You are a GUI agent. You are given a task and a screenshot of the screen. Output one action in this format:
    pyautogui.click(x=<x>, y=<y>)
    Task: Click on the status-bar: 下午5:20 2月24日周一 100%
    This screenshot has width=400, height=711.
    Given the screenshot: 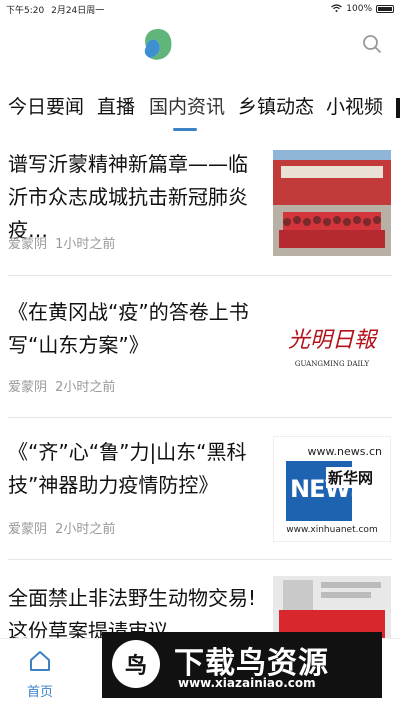 What is the action you would take?
    pyautogui.click(x=200, y=9)
    